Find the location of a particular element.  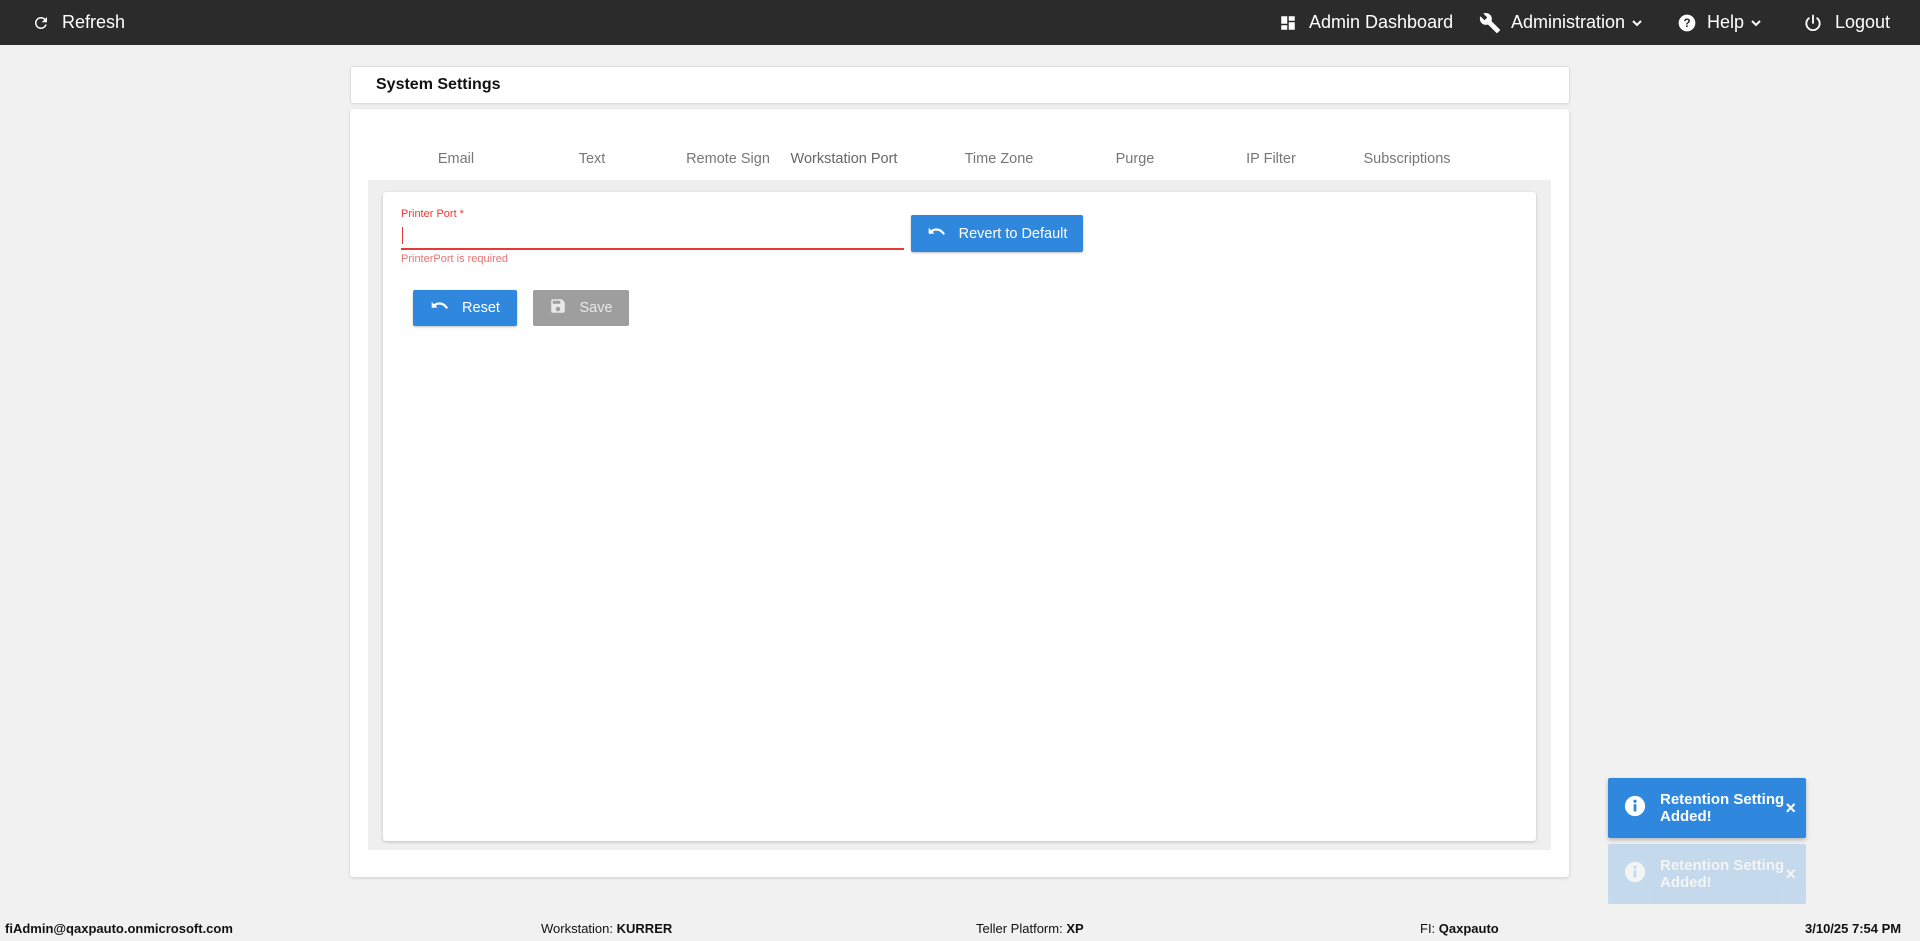

help-menu: ? Help is located at coordinates (1719, 22).